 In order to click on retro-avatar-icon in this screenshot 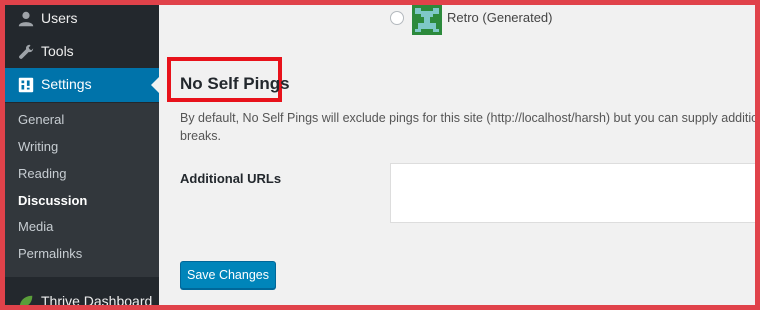, I will do `click(427, 20)`.